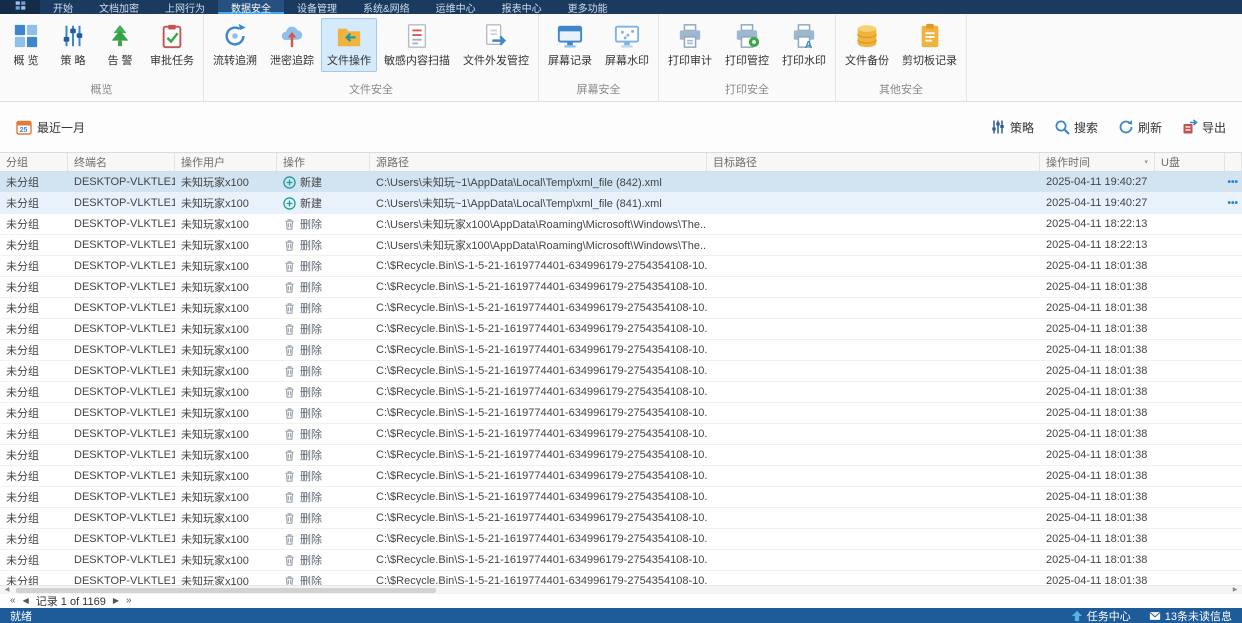  What do you see at coordinates (522, 7) in the screenshot?
I see `menubar-item: 报表中心` at bounding box center [522, 7].